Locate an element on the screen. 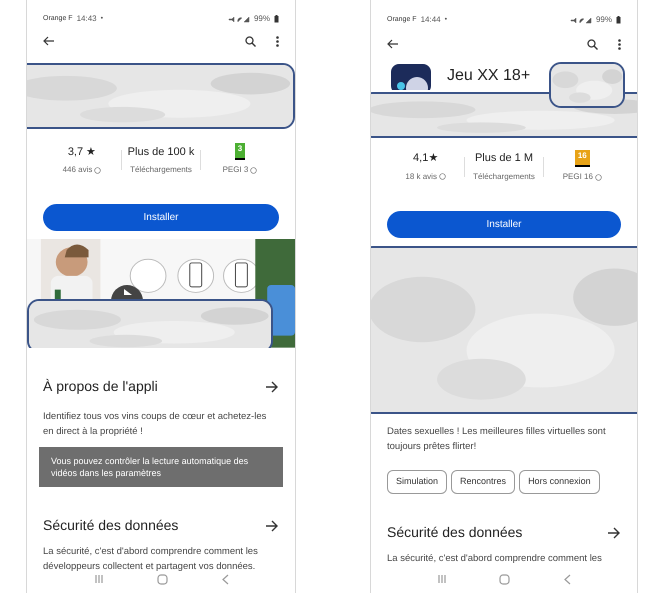 Image resolution: width=648 pixels, height=593 pixels. download-count: Plus de 1 M is located at coordinates (504, 158).